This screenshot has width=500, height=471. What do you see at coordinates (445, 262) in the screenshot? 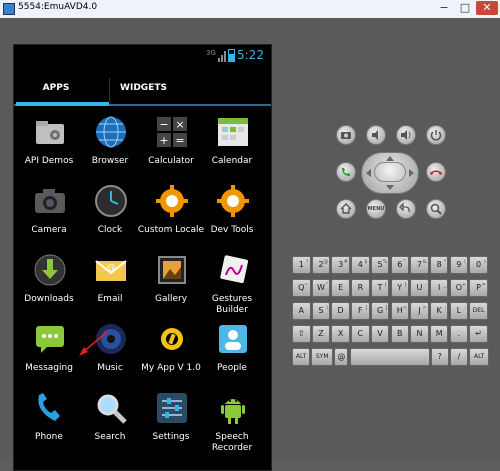
I see `key-alt-label: *` at bounding box center [445, 262].